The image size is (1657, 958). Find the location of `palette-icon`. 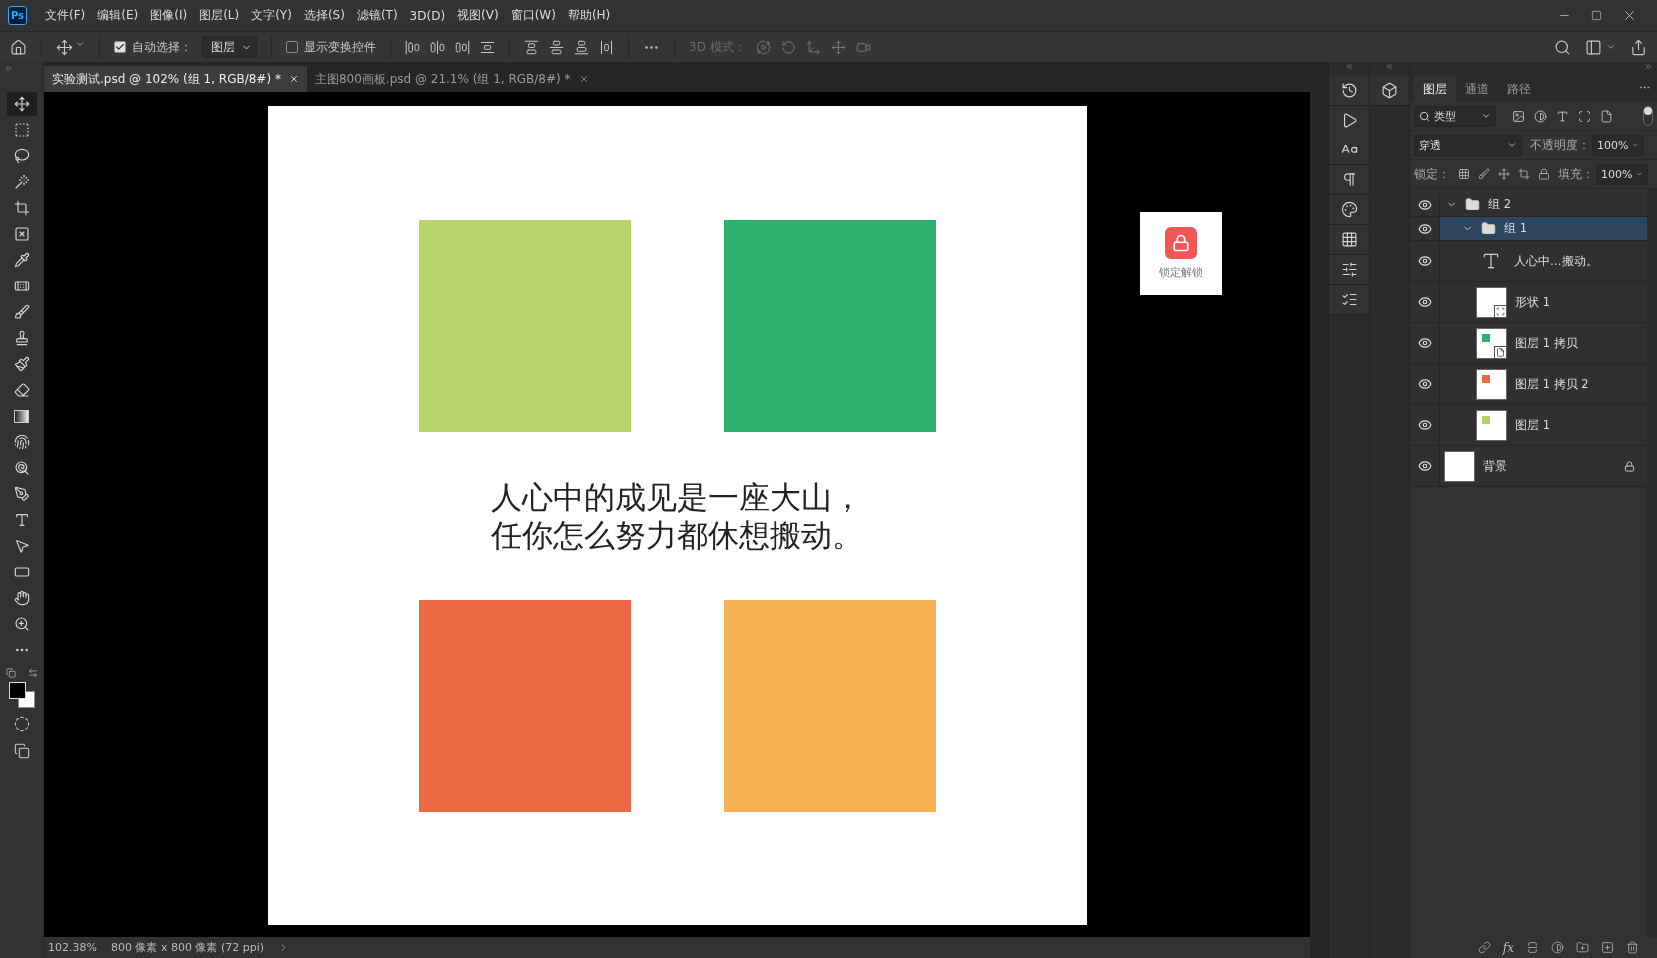

palette-icon is located at coordinates (1349, 209).